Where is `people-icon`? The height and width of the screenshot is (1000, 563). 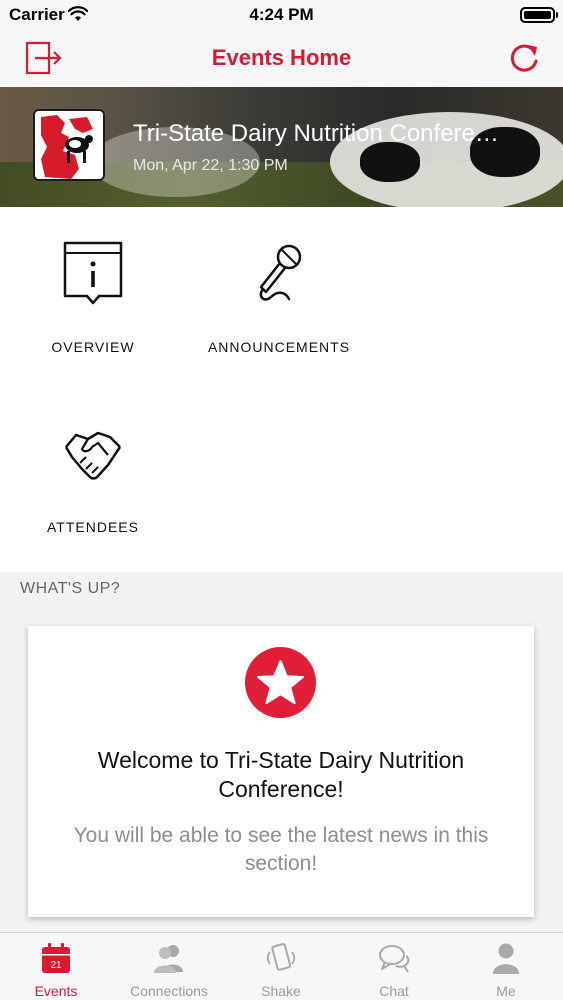
people-icon is located at coordinates (168, 959).